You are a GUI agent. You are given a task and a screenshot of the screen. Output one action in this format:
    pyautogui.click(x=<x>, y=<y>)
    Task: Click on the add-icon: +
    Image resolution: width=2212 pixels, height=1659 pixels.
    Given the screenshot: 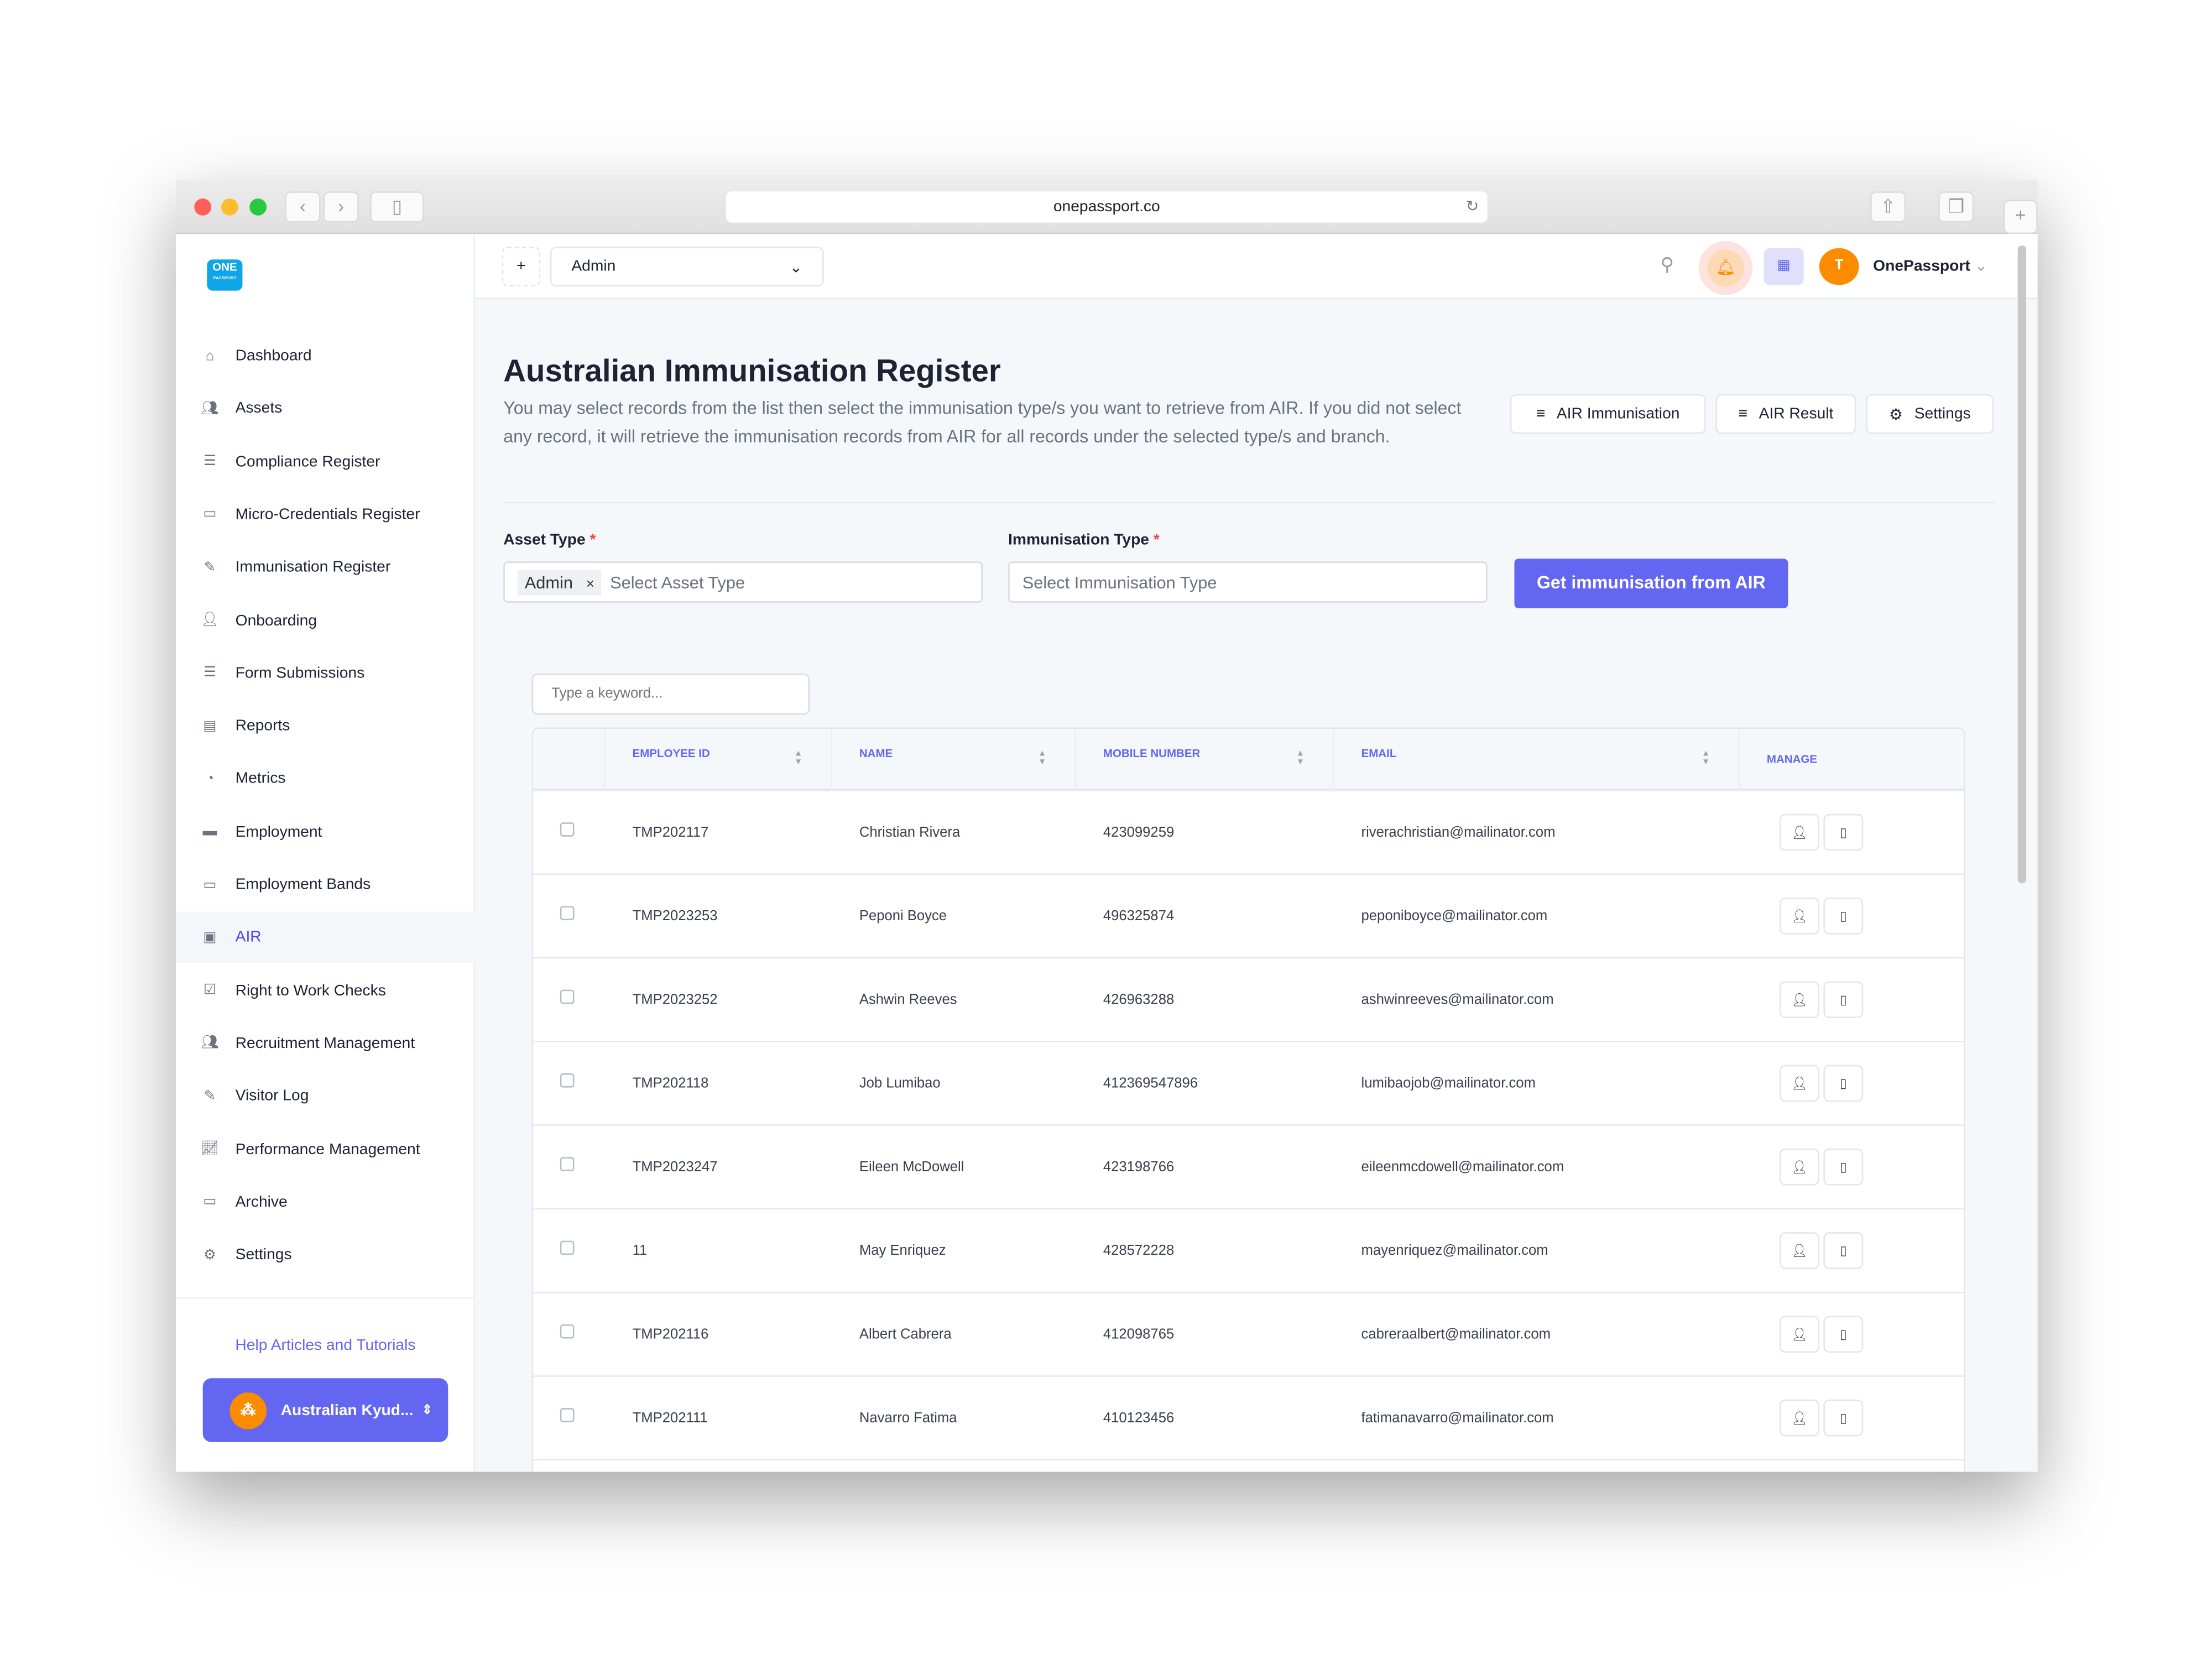 What is the action you would take?
    pyautogui.click(x=521, y=267)
    